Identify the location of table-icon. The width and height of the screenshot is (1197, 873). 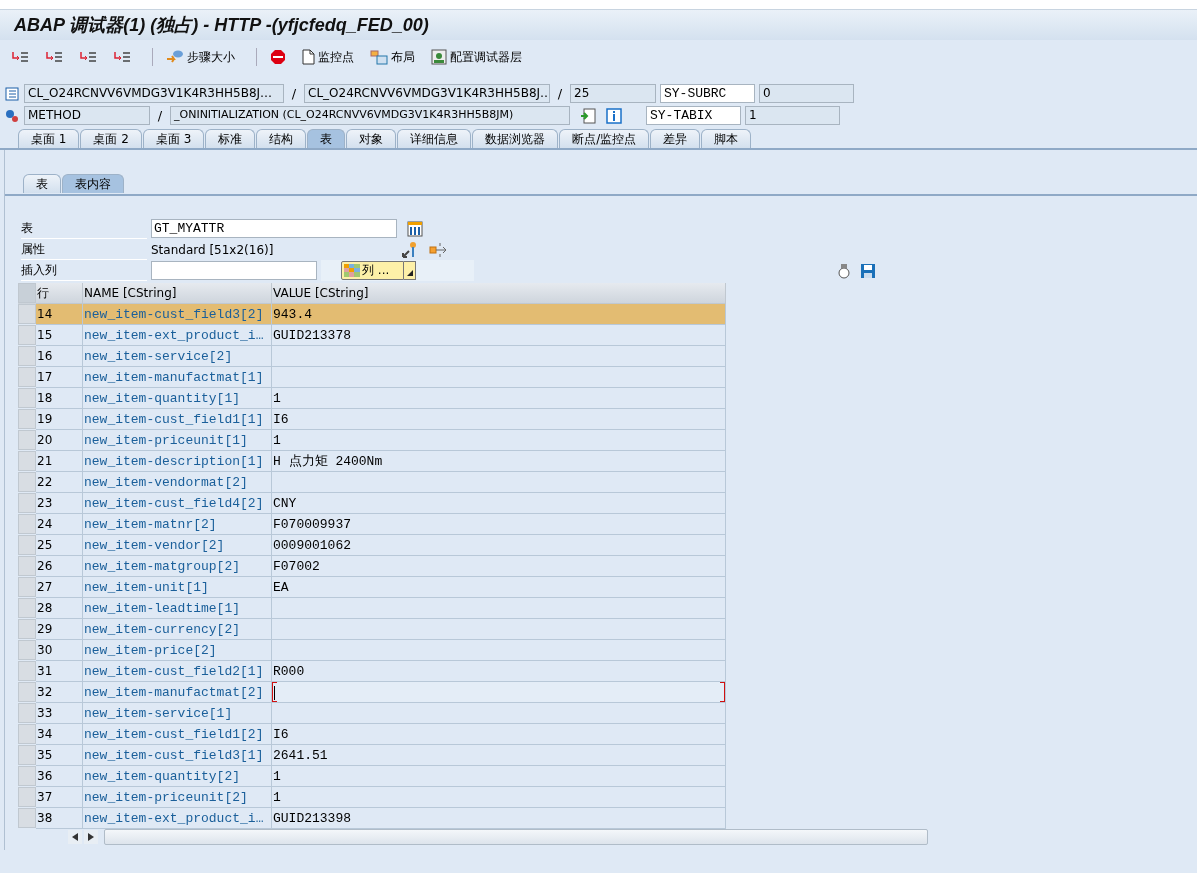
(415, 228).